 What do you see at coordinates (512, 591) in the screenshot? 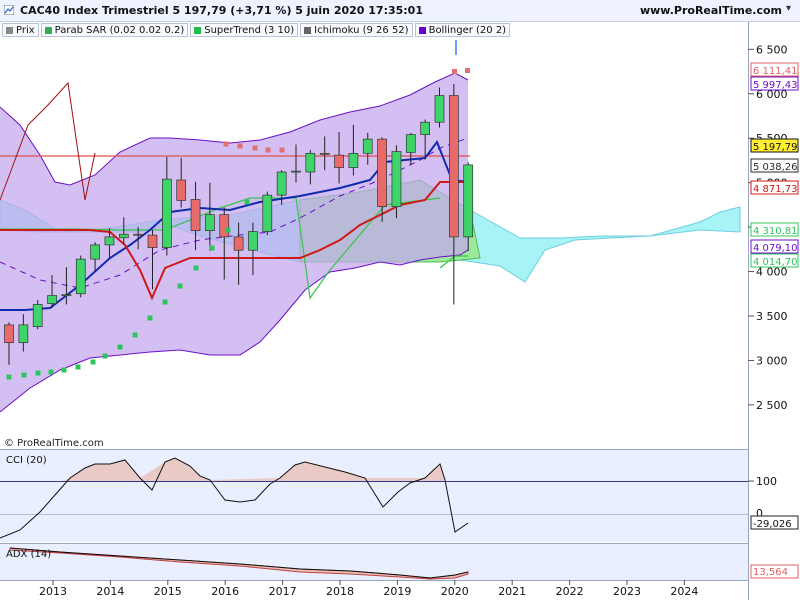
I see `x-tick-label: 2021` at bounding box center [512, 591].